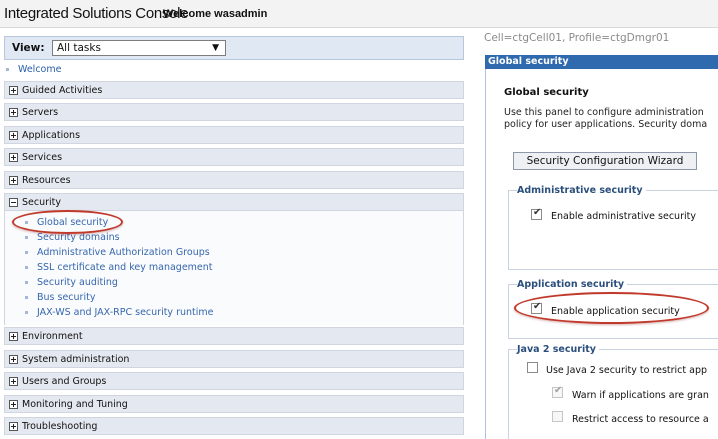 The height and width of the screenshot is (439, 718). What do you see at coordinates (62, 90) in the screenshot?
I see `nav-category-label: Guided Activities` at bounding box center [62, 90].